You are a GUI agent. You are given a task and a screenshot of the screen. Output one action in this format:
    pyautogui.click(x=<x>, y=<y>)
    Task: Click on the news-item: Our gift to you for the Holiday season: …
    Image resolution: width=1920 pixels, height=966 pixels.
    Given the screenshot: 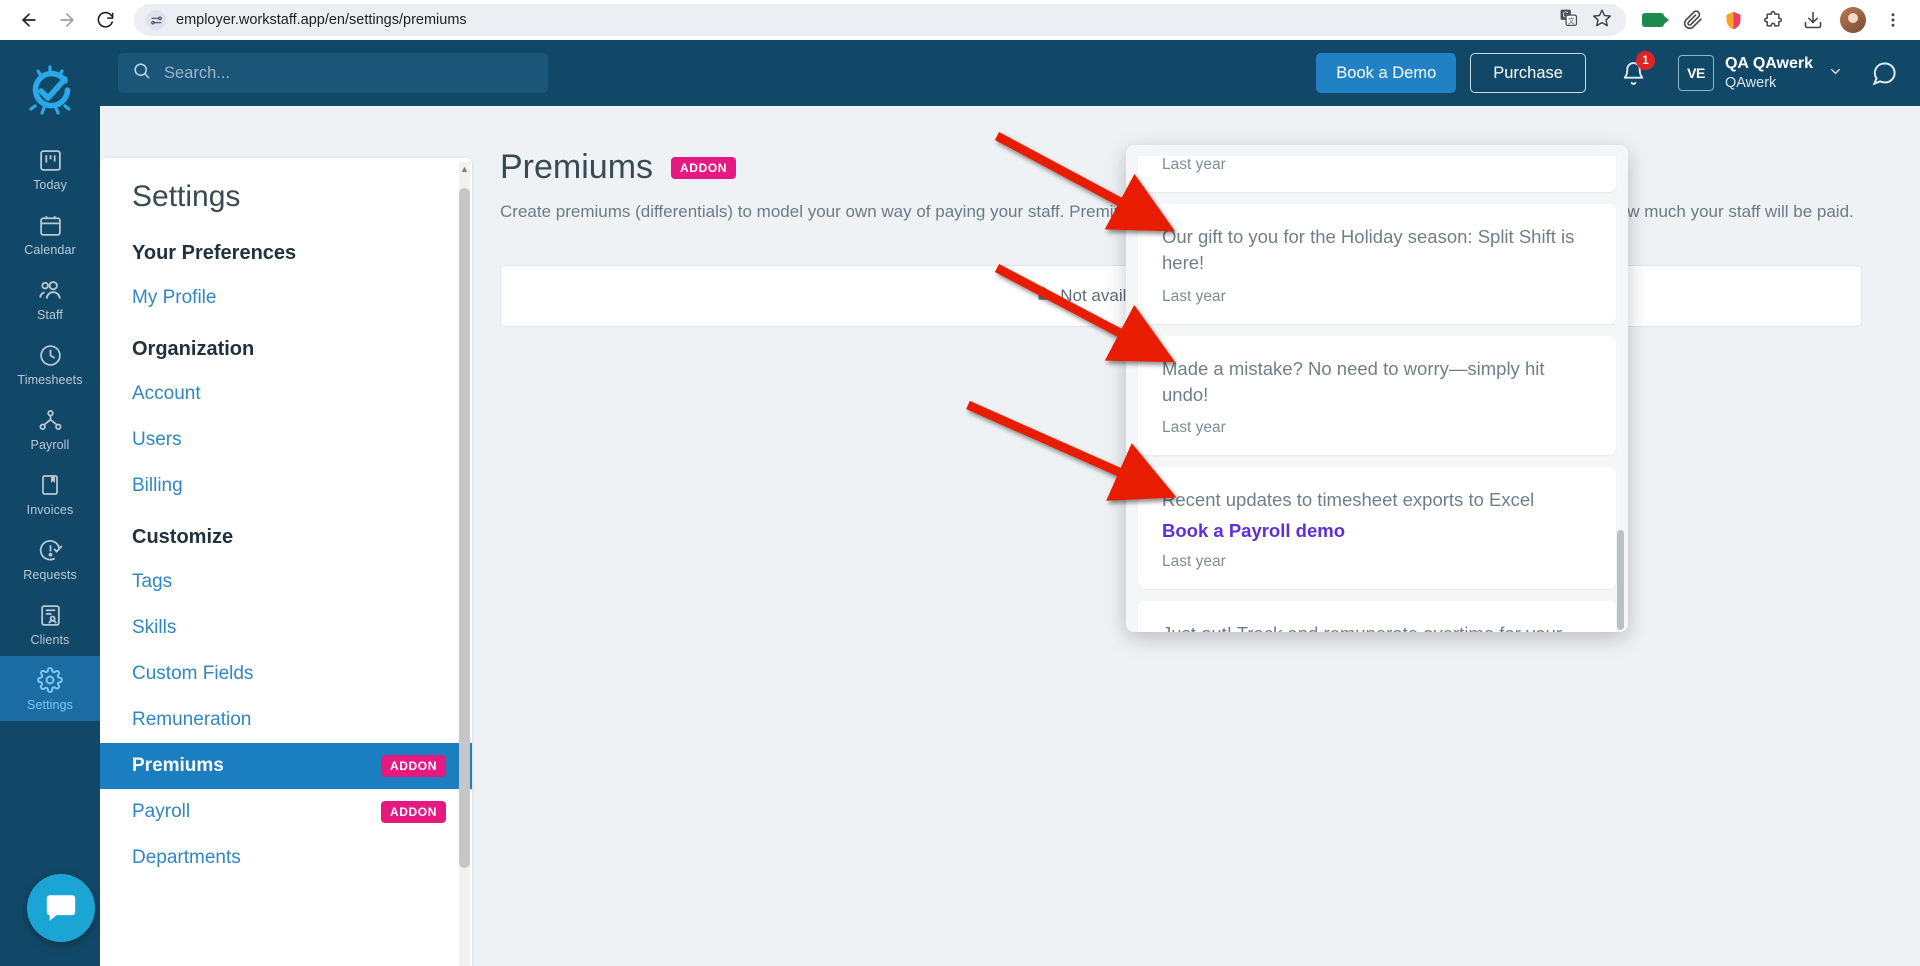 What is the action you would take?
    pyautogui.click(x=1377, y=264)
    